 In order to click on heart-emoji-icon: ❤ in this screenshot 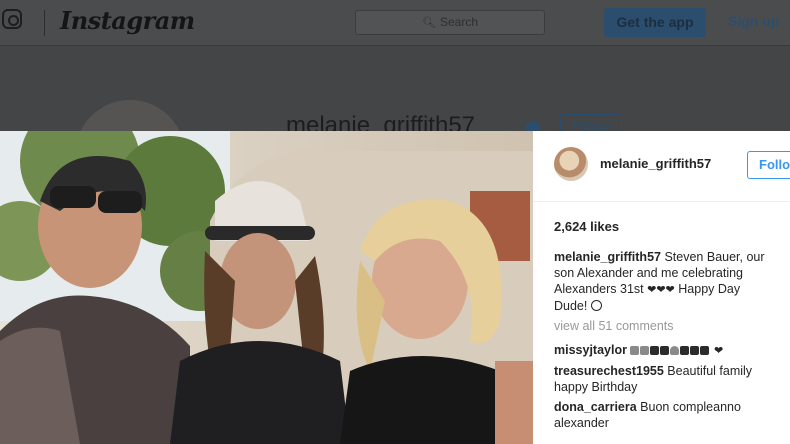, I will do `click(718, 351)`.